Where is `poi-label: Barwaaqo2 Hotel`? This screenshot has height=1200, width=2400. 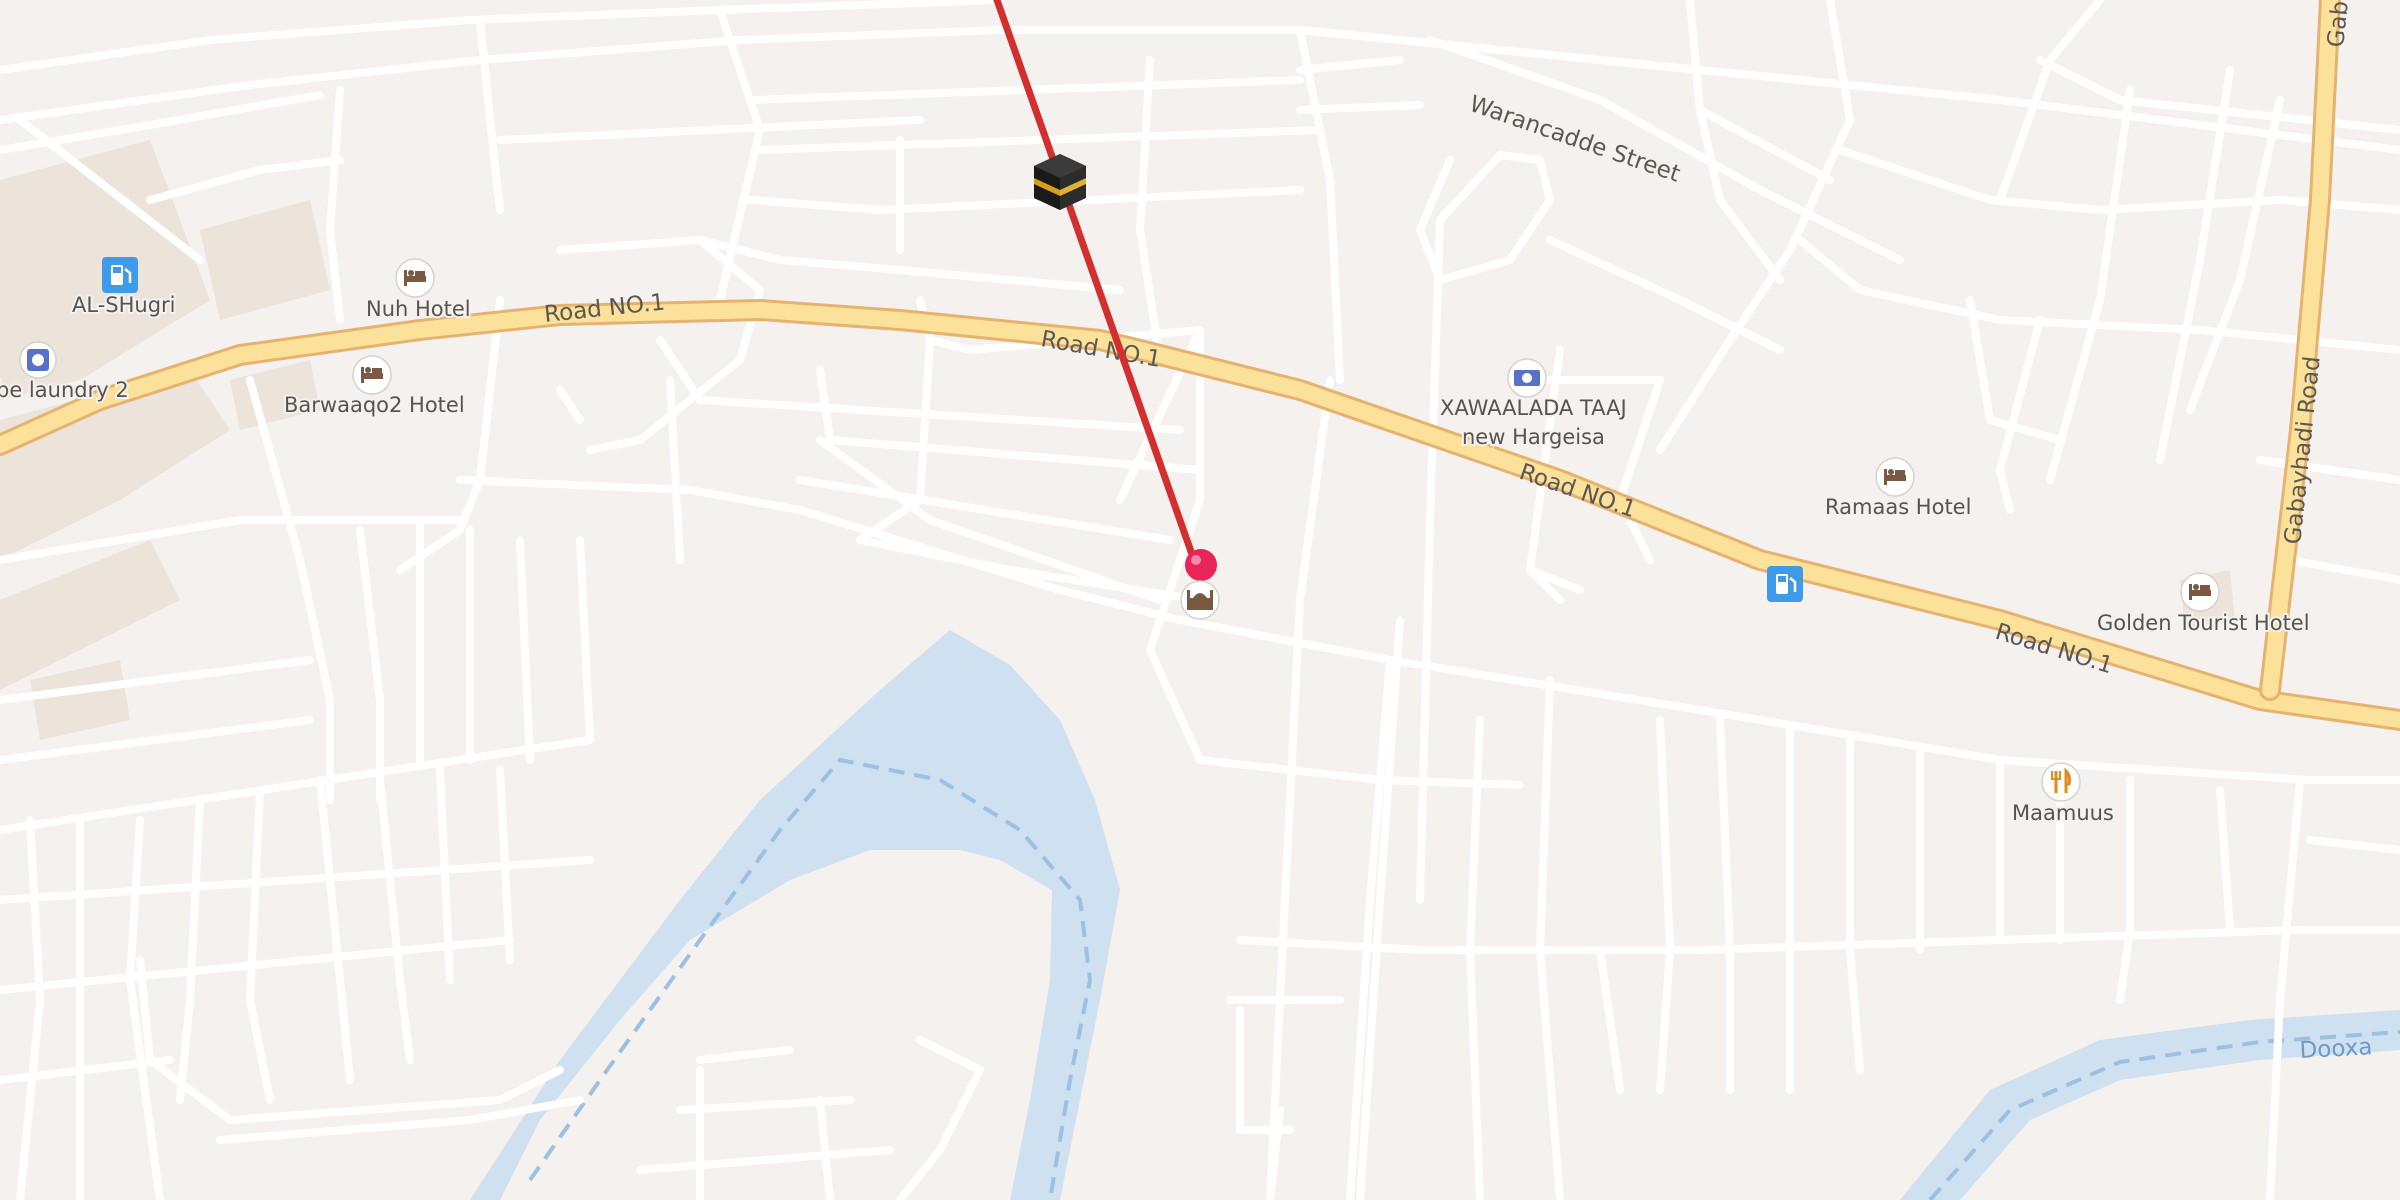 poi-label: Barwaaqo2 Hotel is located at coordinates (374, 405).